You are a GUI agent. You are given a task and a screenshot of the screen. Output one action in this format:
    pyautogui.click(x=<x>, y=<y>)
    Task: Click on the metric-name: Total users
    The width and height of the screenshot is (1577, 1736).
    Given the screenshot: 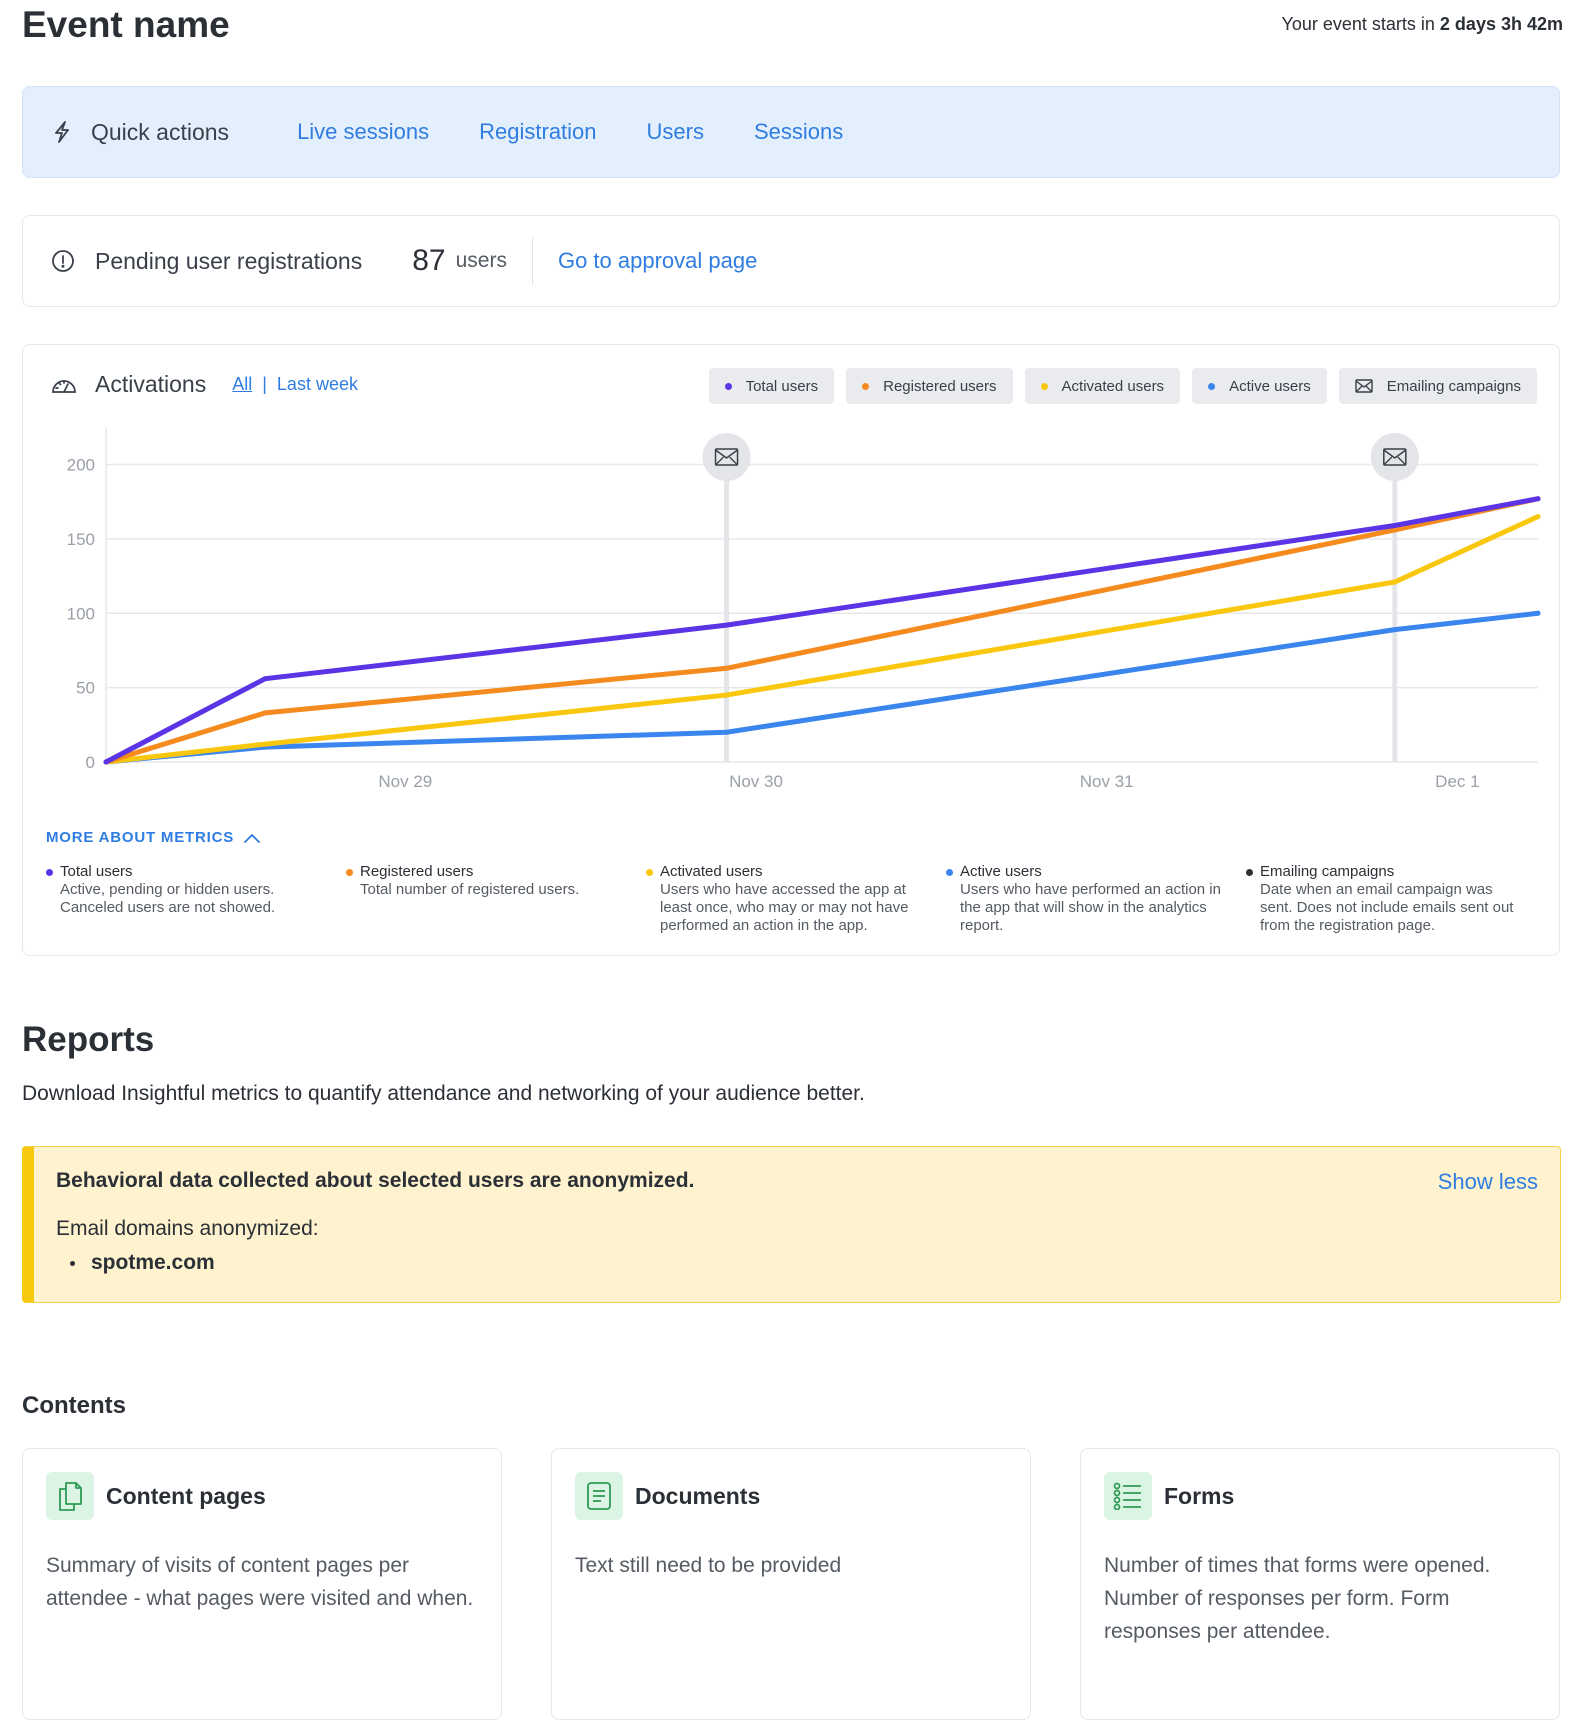 What is the action you would take?
    pyautogui.click(x=96, y=871)
    